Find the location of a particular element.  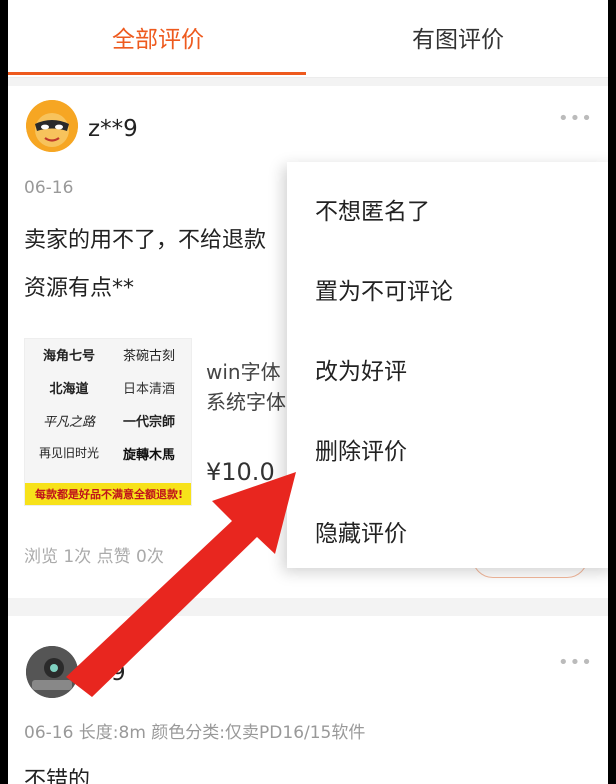

review-tabs: 全部评价 有图评价 is located at coordinates (308, 39).